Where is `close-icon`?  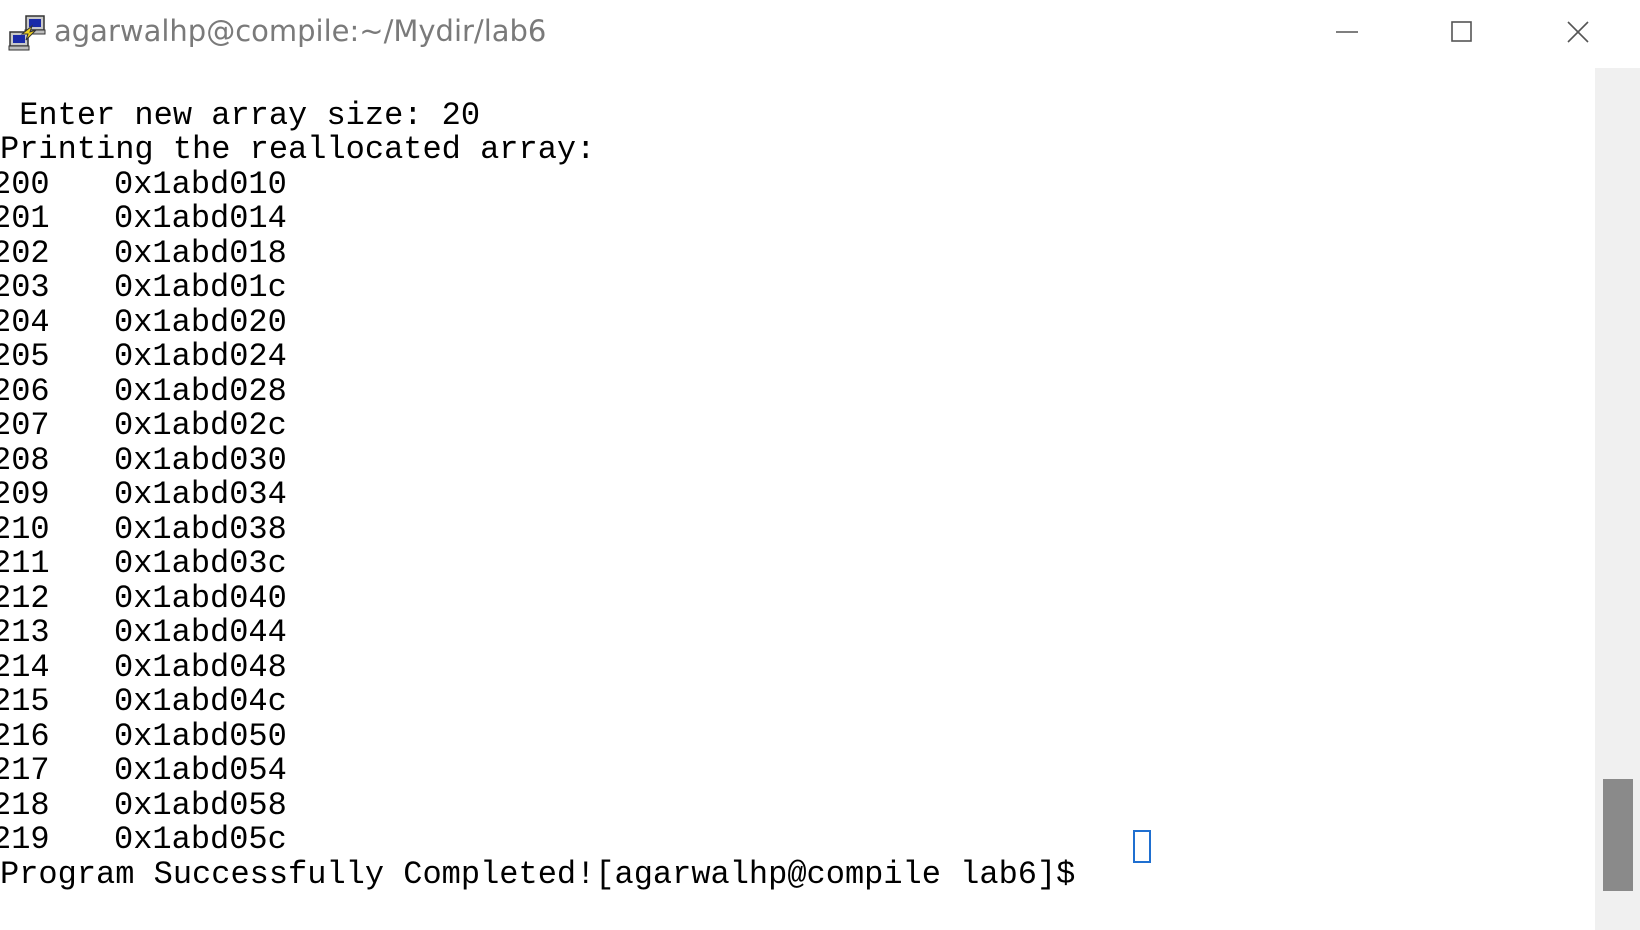 close-icon is located at coordinates (1578, 32).